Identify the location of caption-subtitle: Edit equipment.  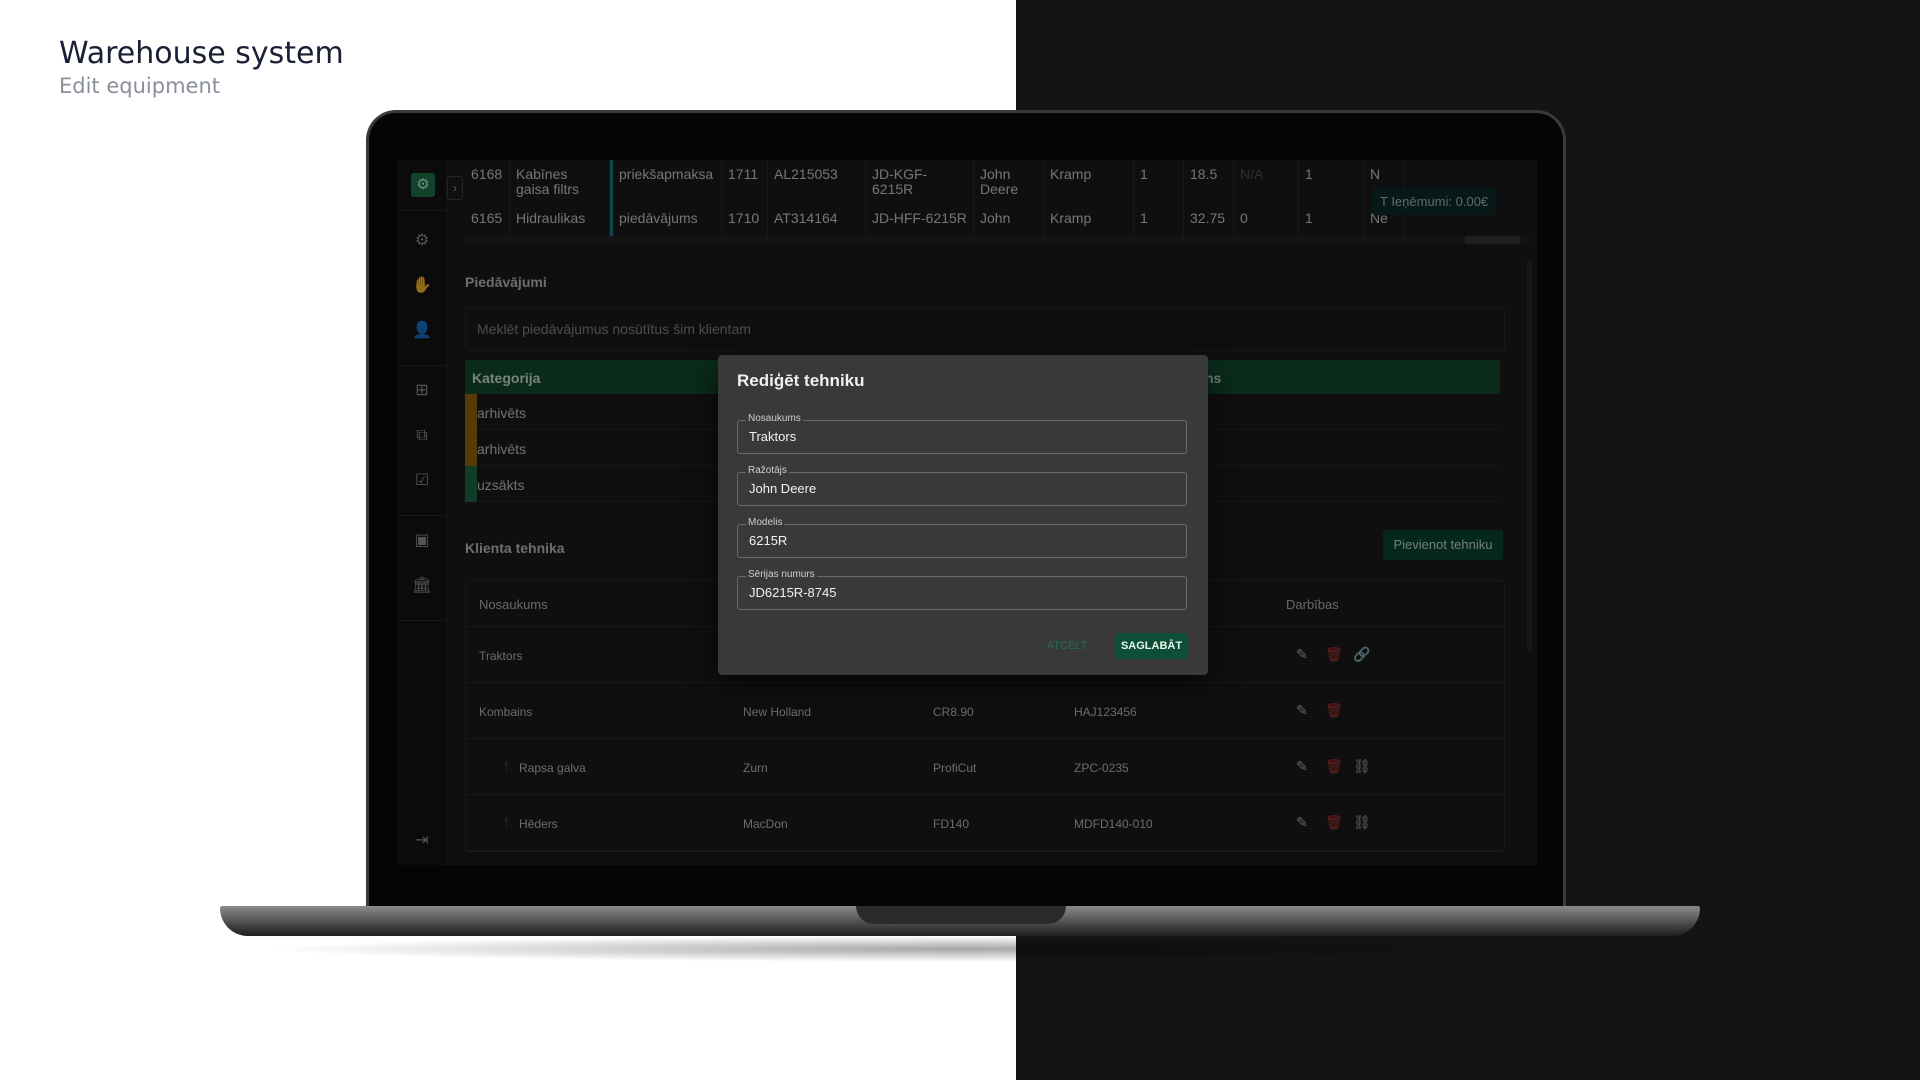
(139, 86).